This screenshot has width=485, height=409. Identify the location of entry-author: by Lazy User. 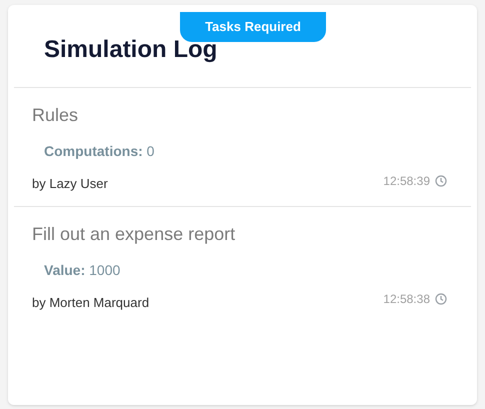
(70, 184).